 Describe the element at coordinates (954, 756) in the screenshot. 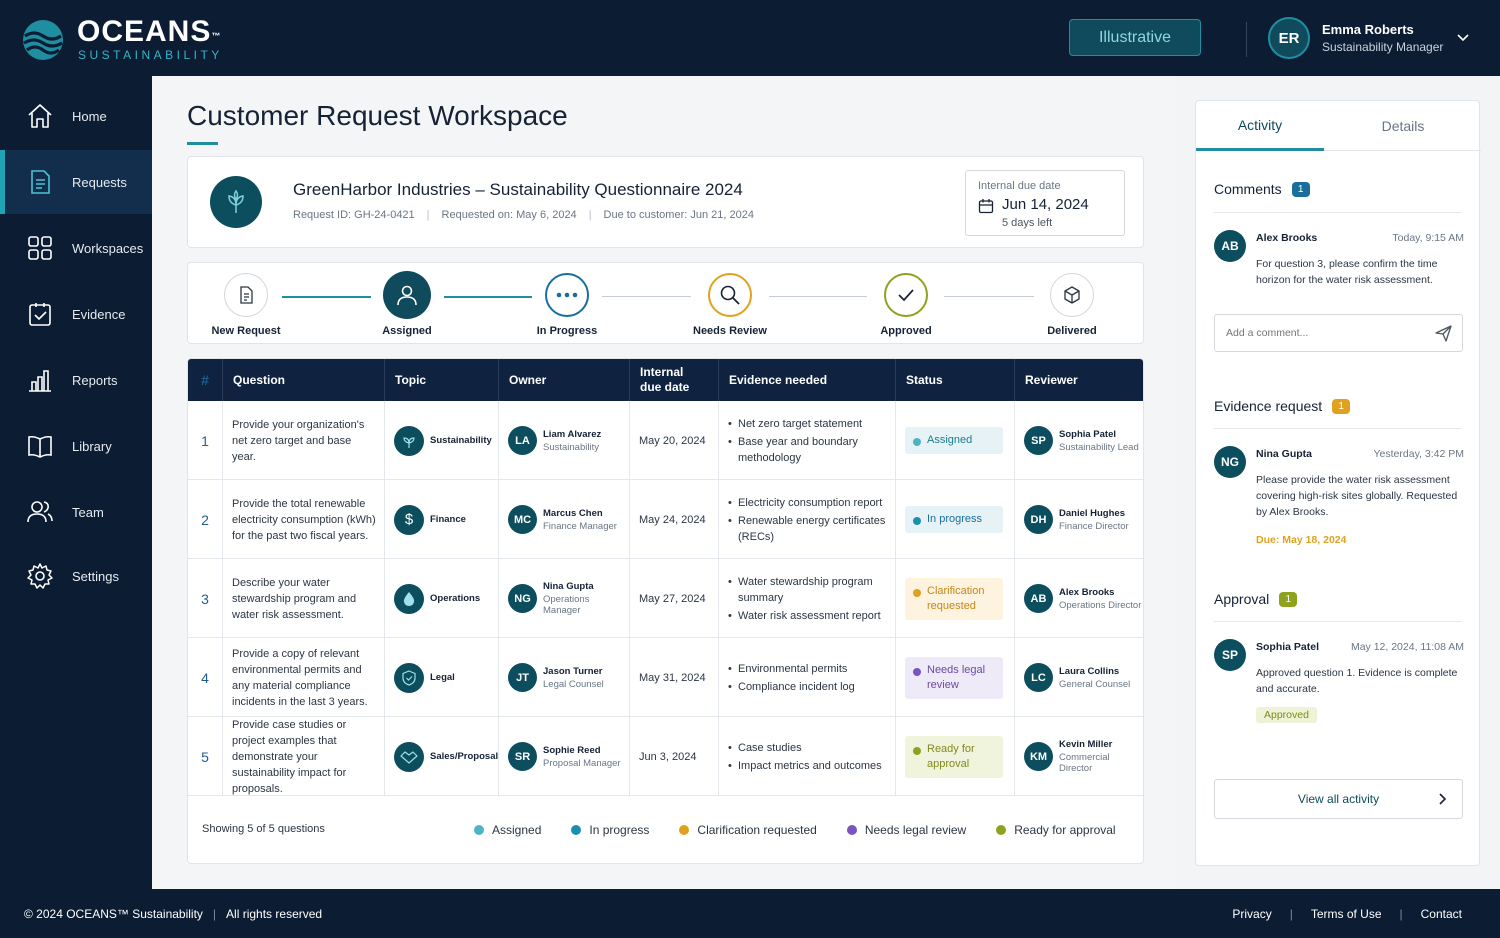

I see `status-badge: Ready for approval` at that location.